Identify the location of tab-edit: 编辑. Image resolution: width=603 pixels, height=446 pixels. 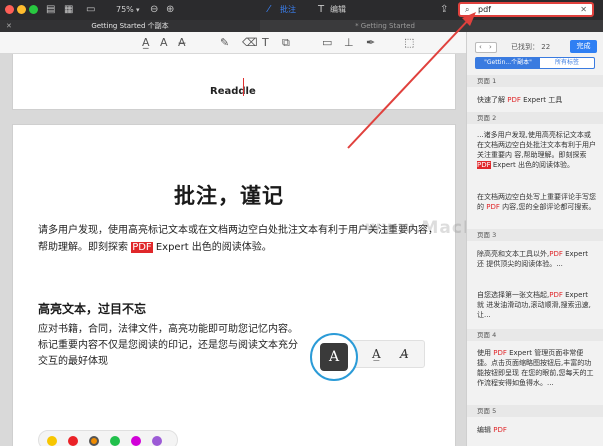
(338, 10).